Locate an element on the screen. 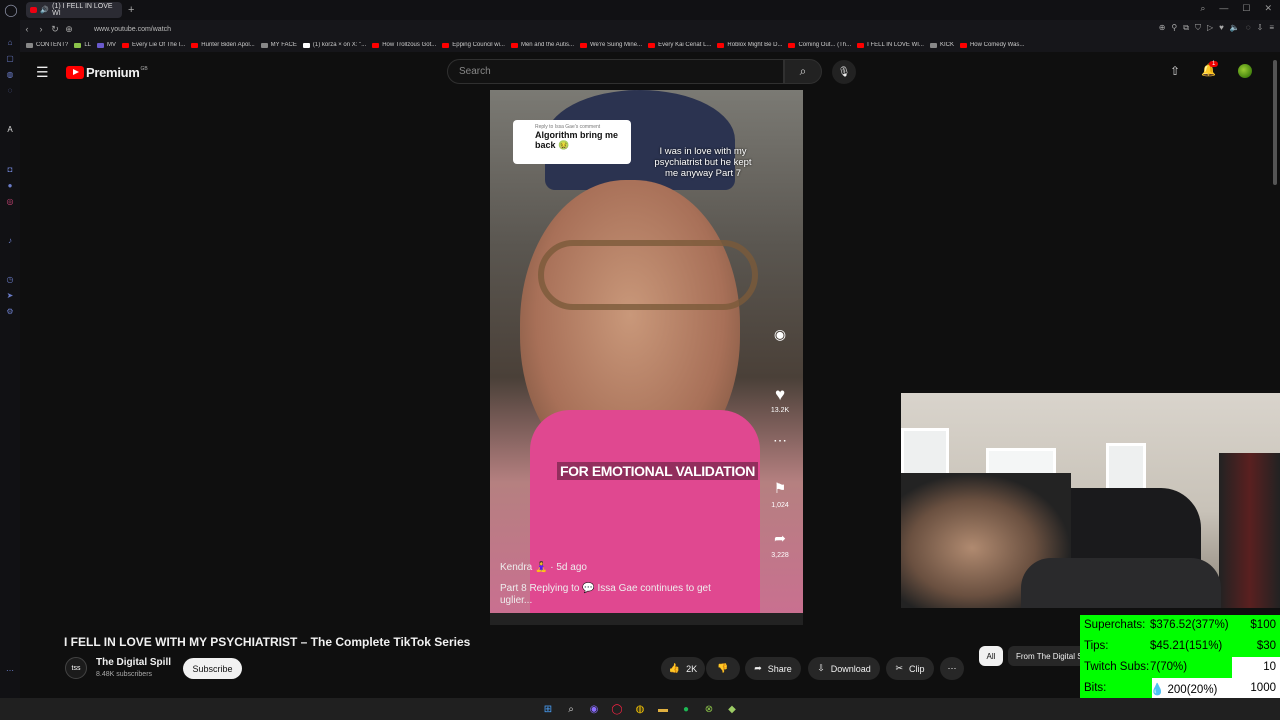 This screenshot has width=1280, height=720. vpn-shield-icon: ⛉ is located at coordinates (1198, 28).